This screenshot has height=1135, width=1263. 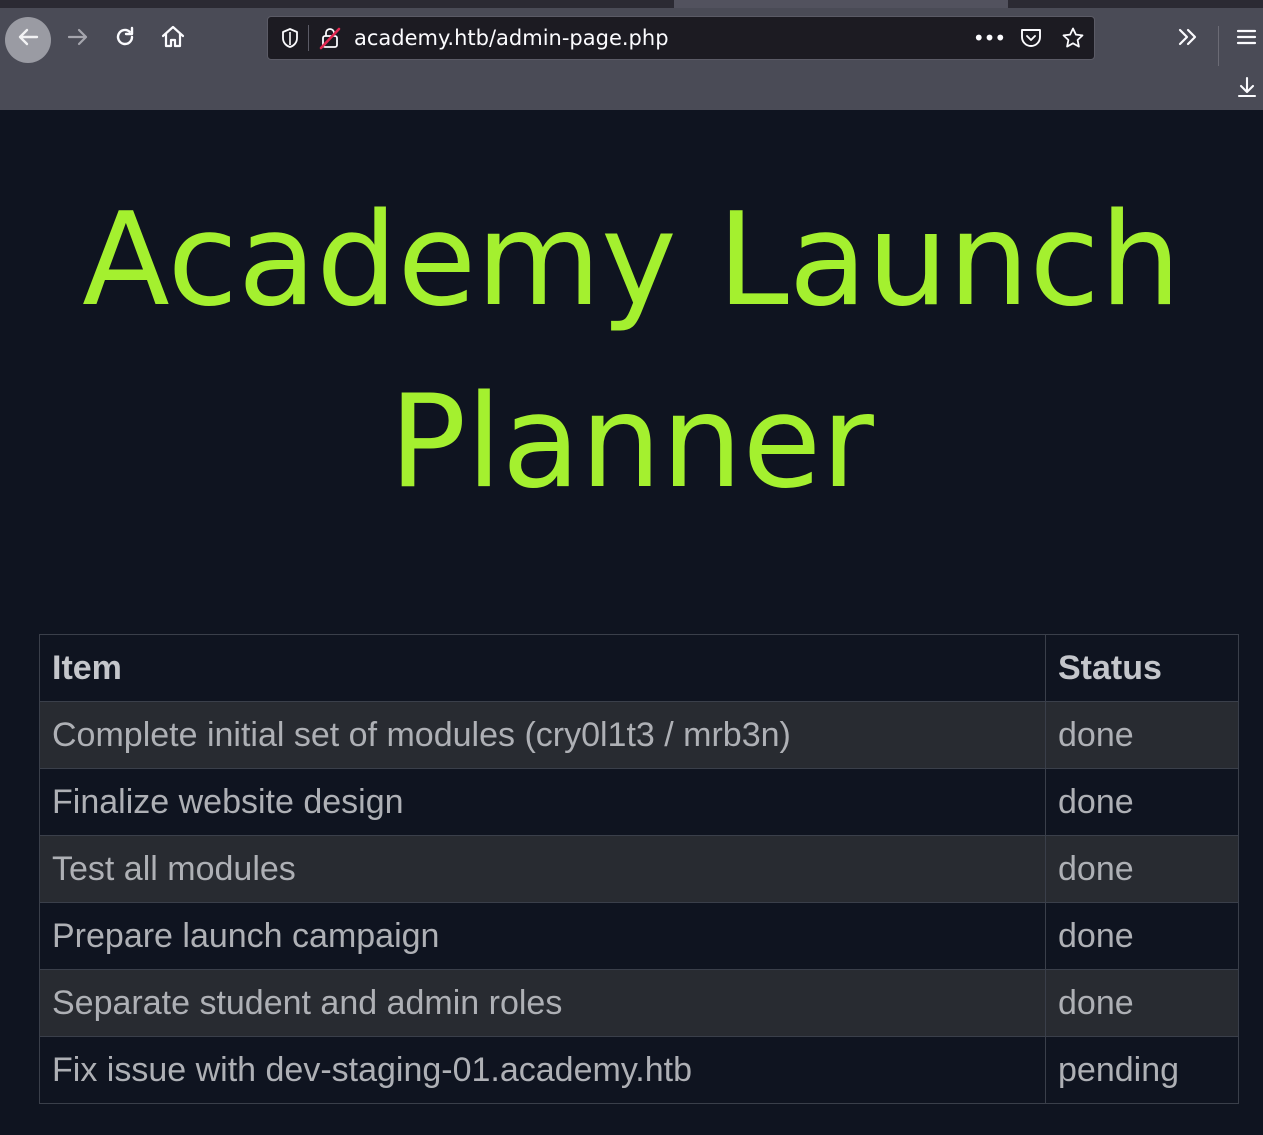 I want to click on back-button, so click(x=28, y=40).